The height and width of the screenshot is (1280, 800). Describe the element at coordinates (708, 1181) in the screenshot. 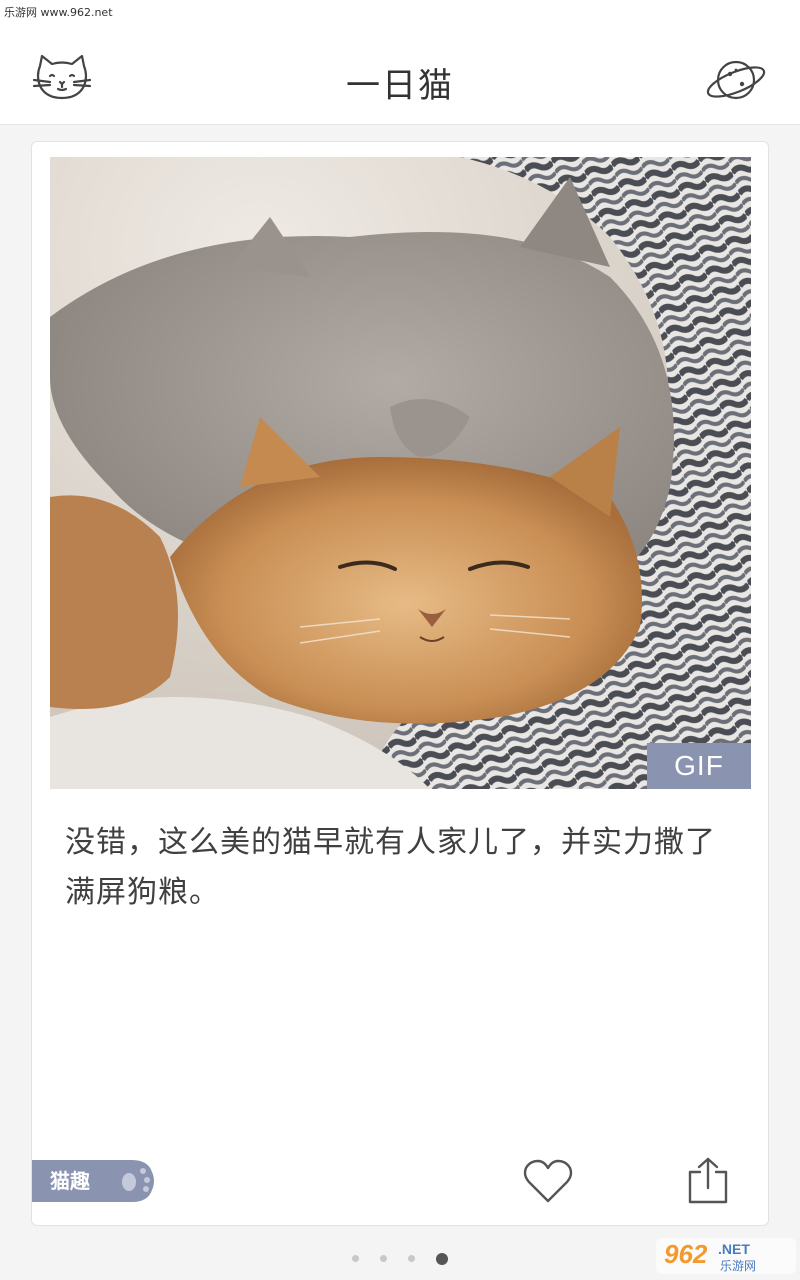

I see `share-icon` at that location.